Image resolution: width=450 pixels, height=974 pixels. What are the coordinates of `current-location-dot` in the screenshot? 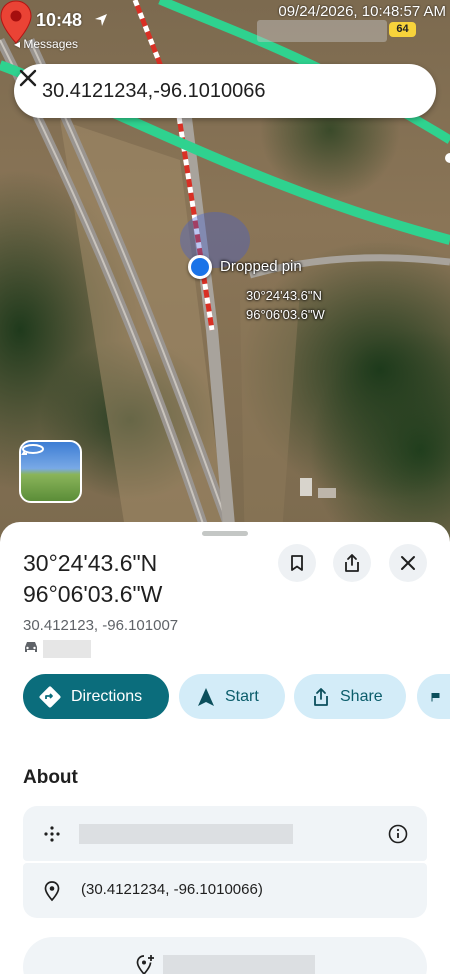 It's located at (200, 267).